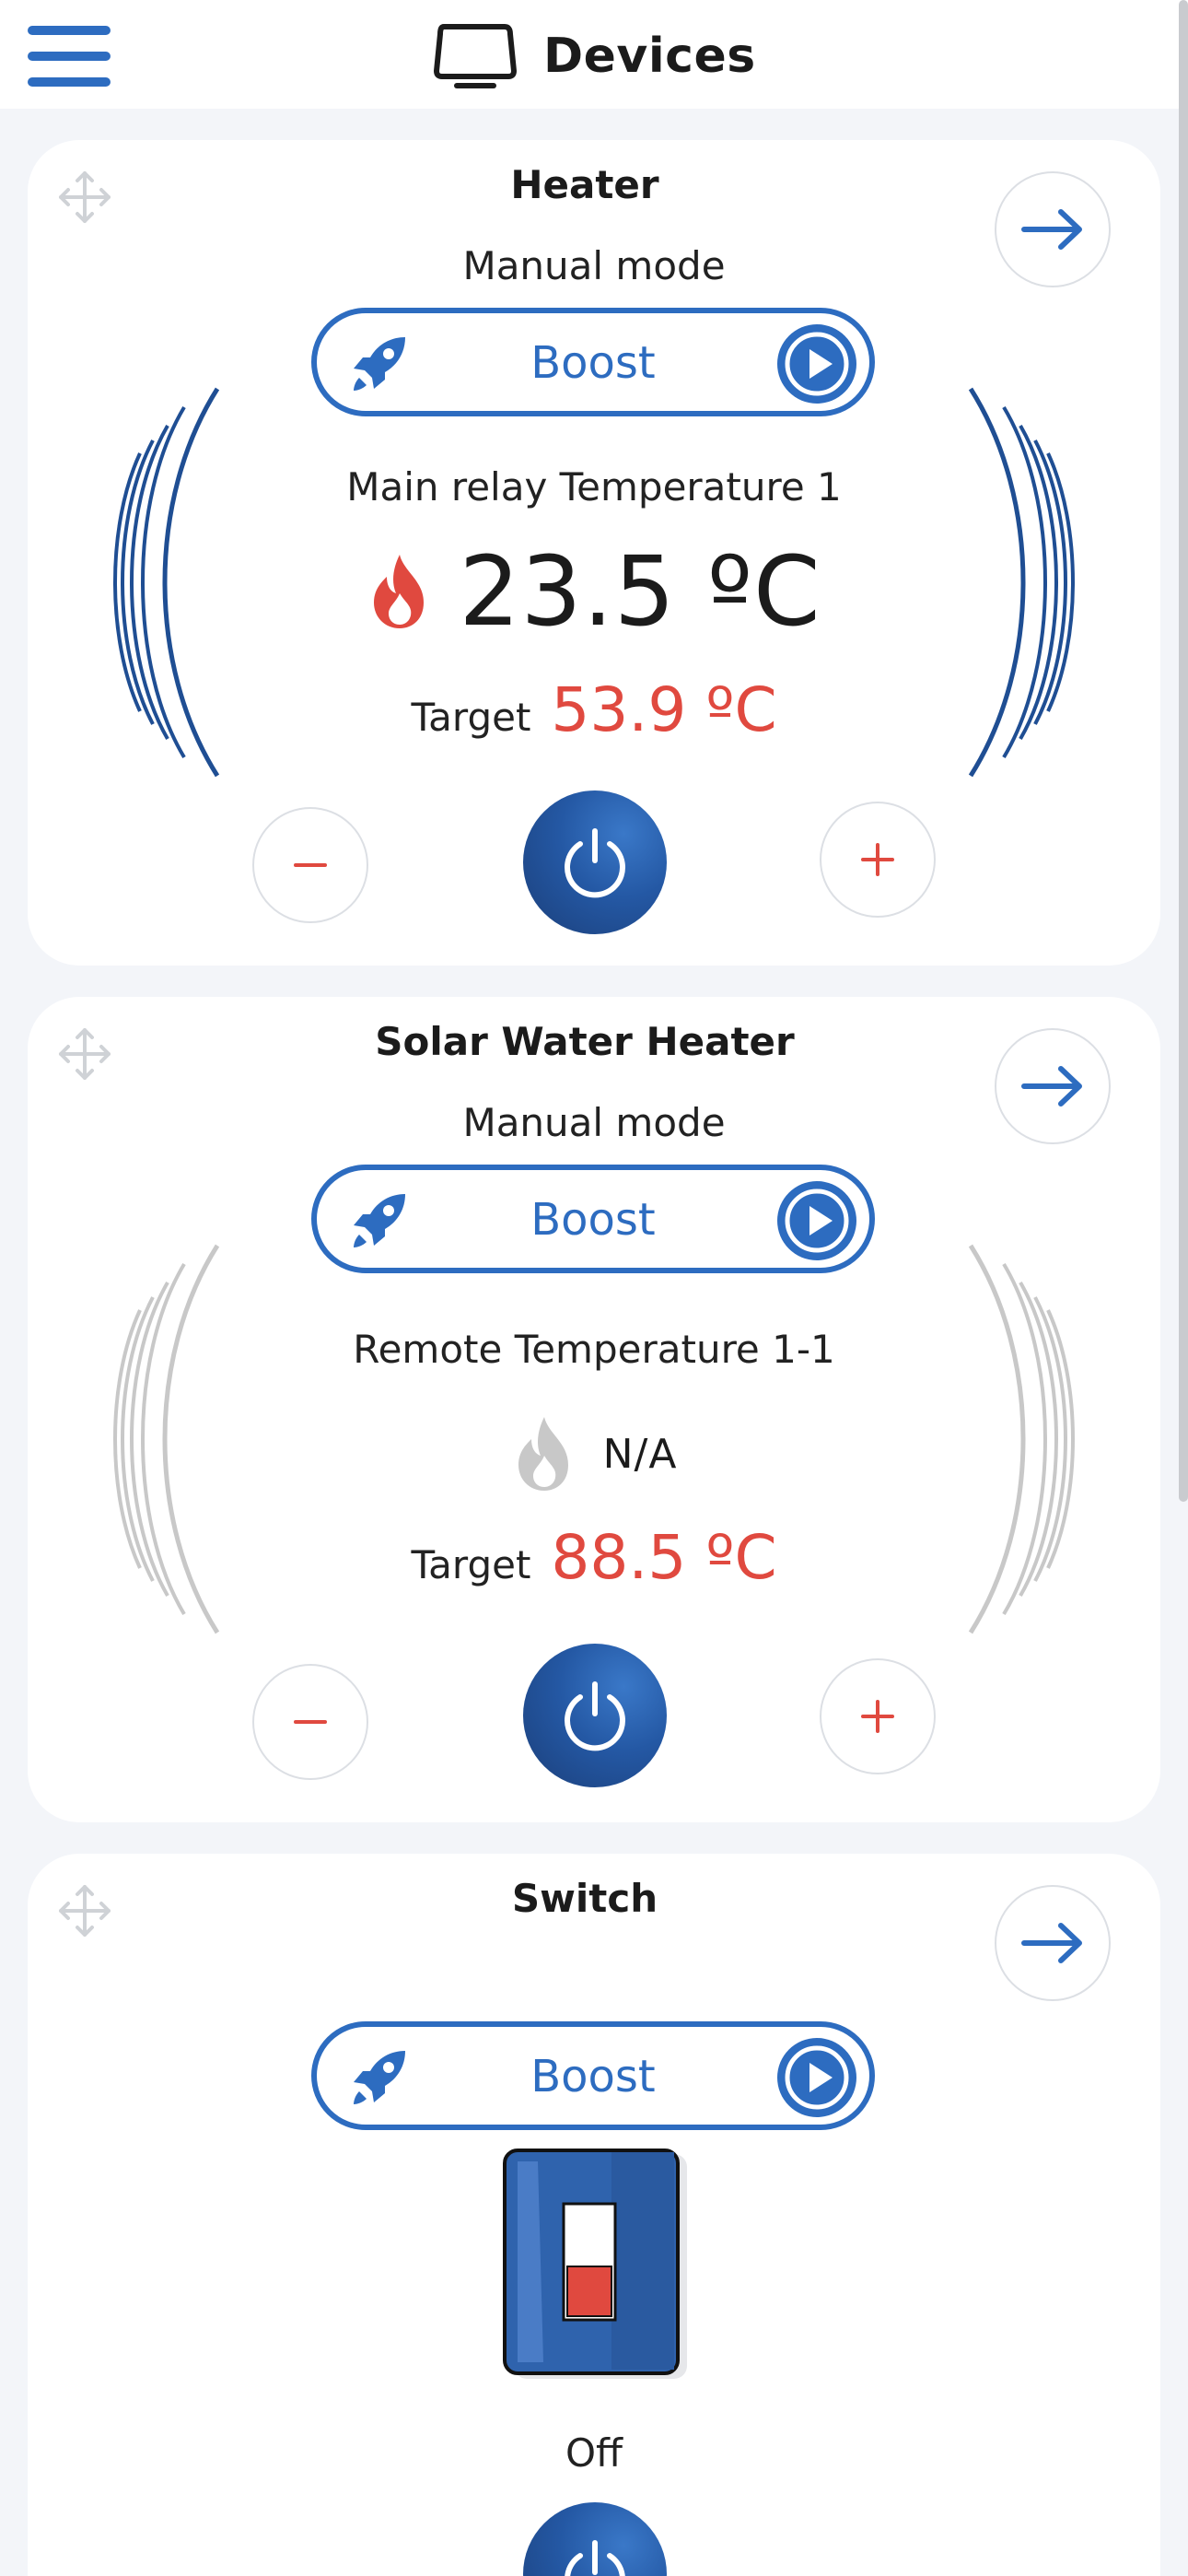 Image resolution: width=1188 pixels, height=2576 pixels. I want to click on card-title: Switch, so click(584, 1898).